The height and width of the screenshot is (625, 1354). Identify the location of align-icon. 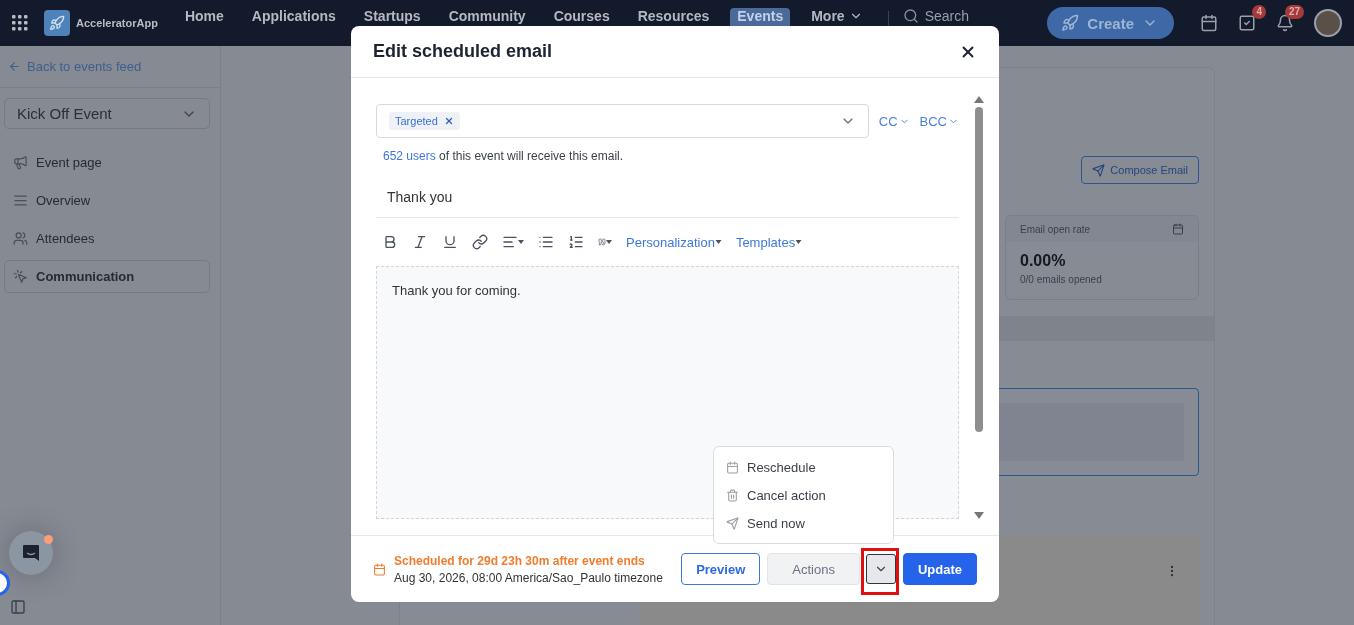
(513, 242).